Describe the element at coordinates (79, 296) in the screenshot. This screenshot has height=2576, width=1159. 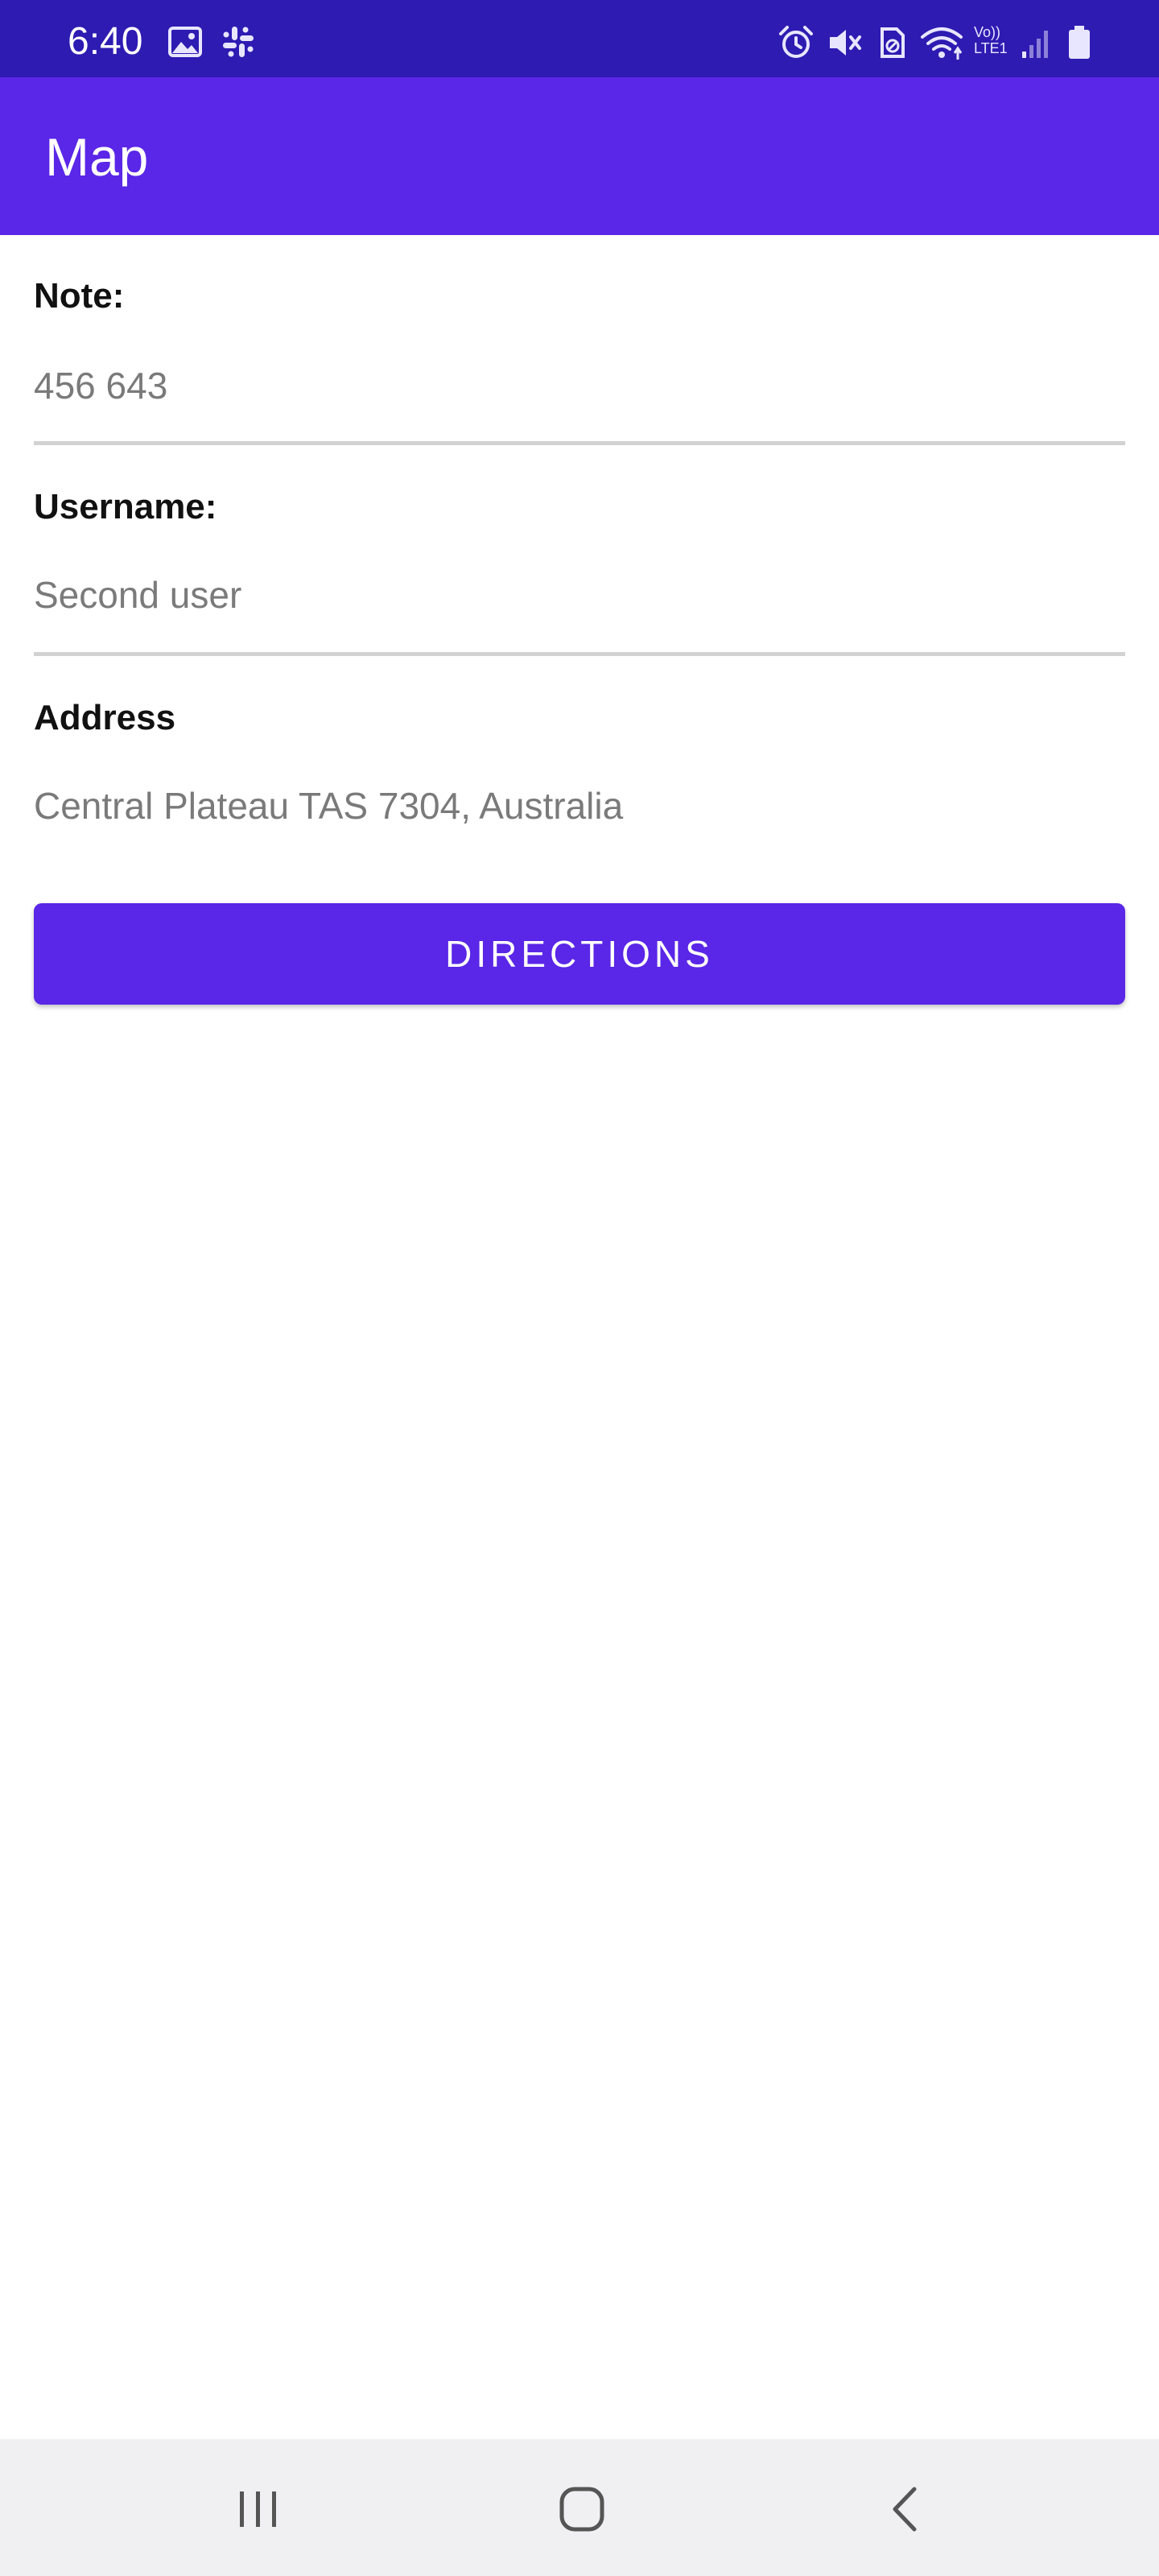
I see `note-label: Note:` at that location.